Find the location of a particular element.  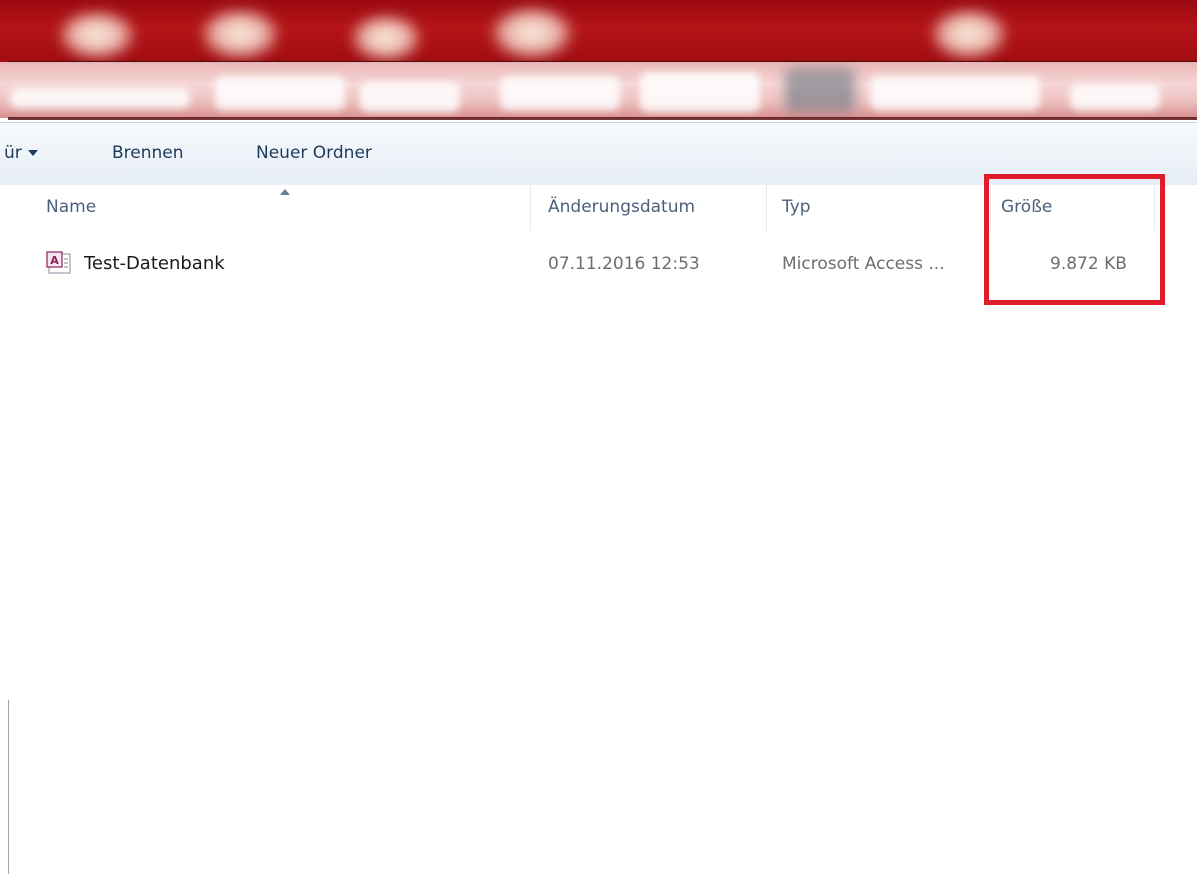

new-folder-label: Neuer Ordner is located at coordinates (314, 153).